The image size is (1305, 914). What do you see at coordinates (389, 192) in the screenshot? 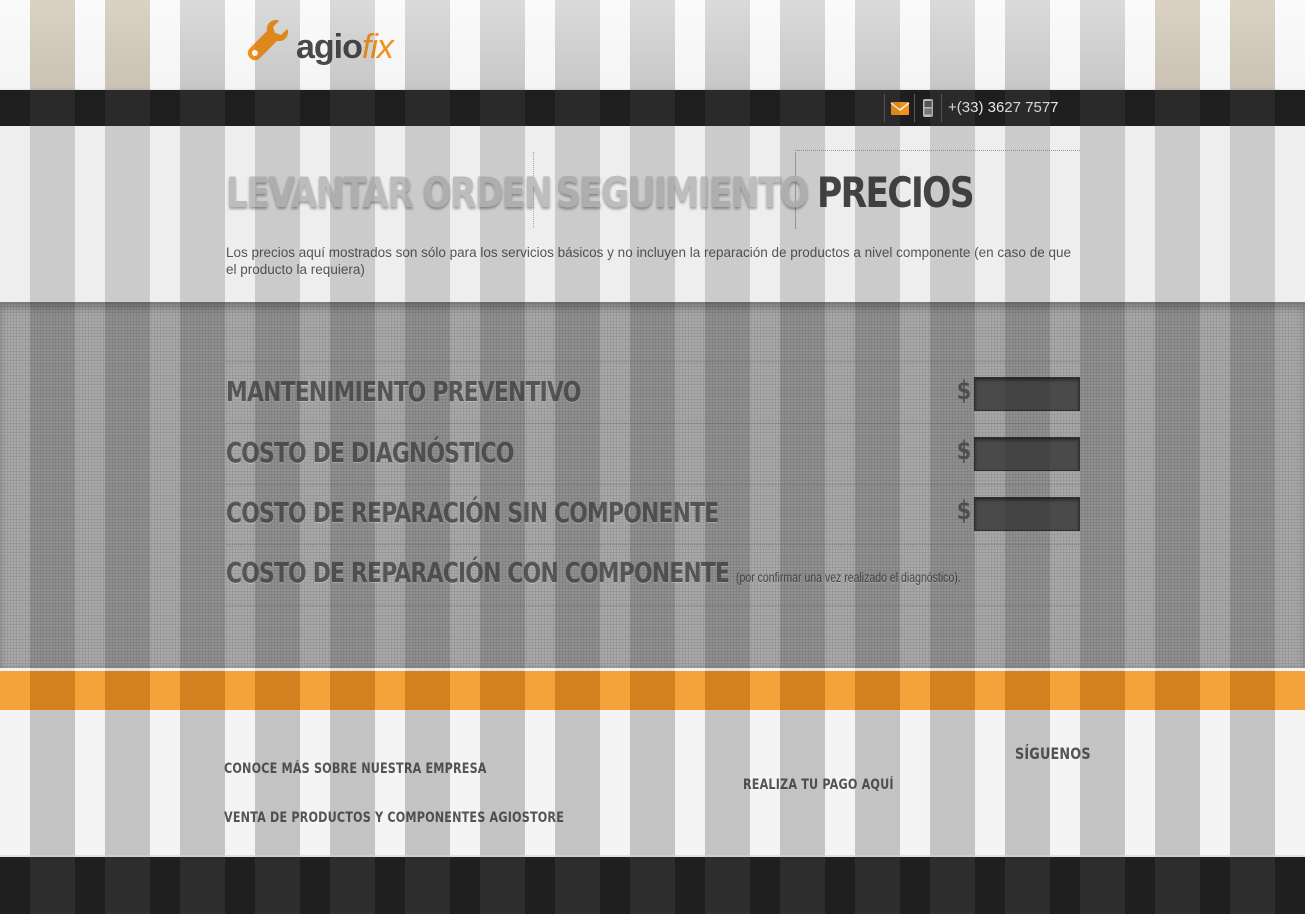
I see `tab-levantar-orden: LEVANTAR ORDEN` at bounding box center [389, 192].